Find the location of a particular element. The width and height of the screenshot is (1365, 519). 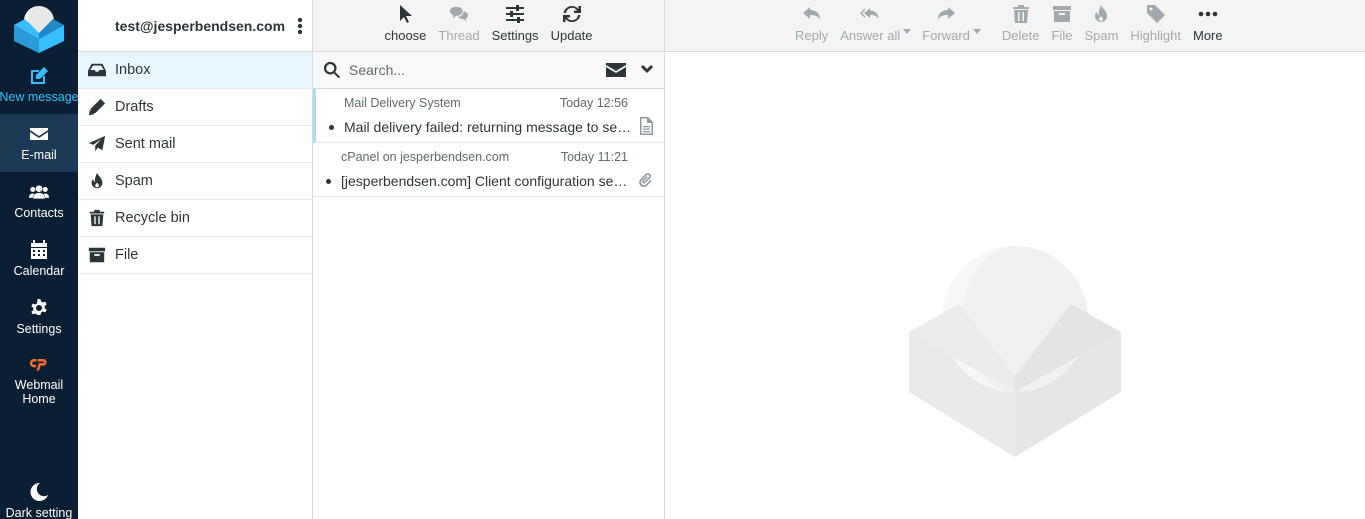

folder-label: Spam is located at coordinates (134, 181).